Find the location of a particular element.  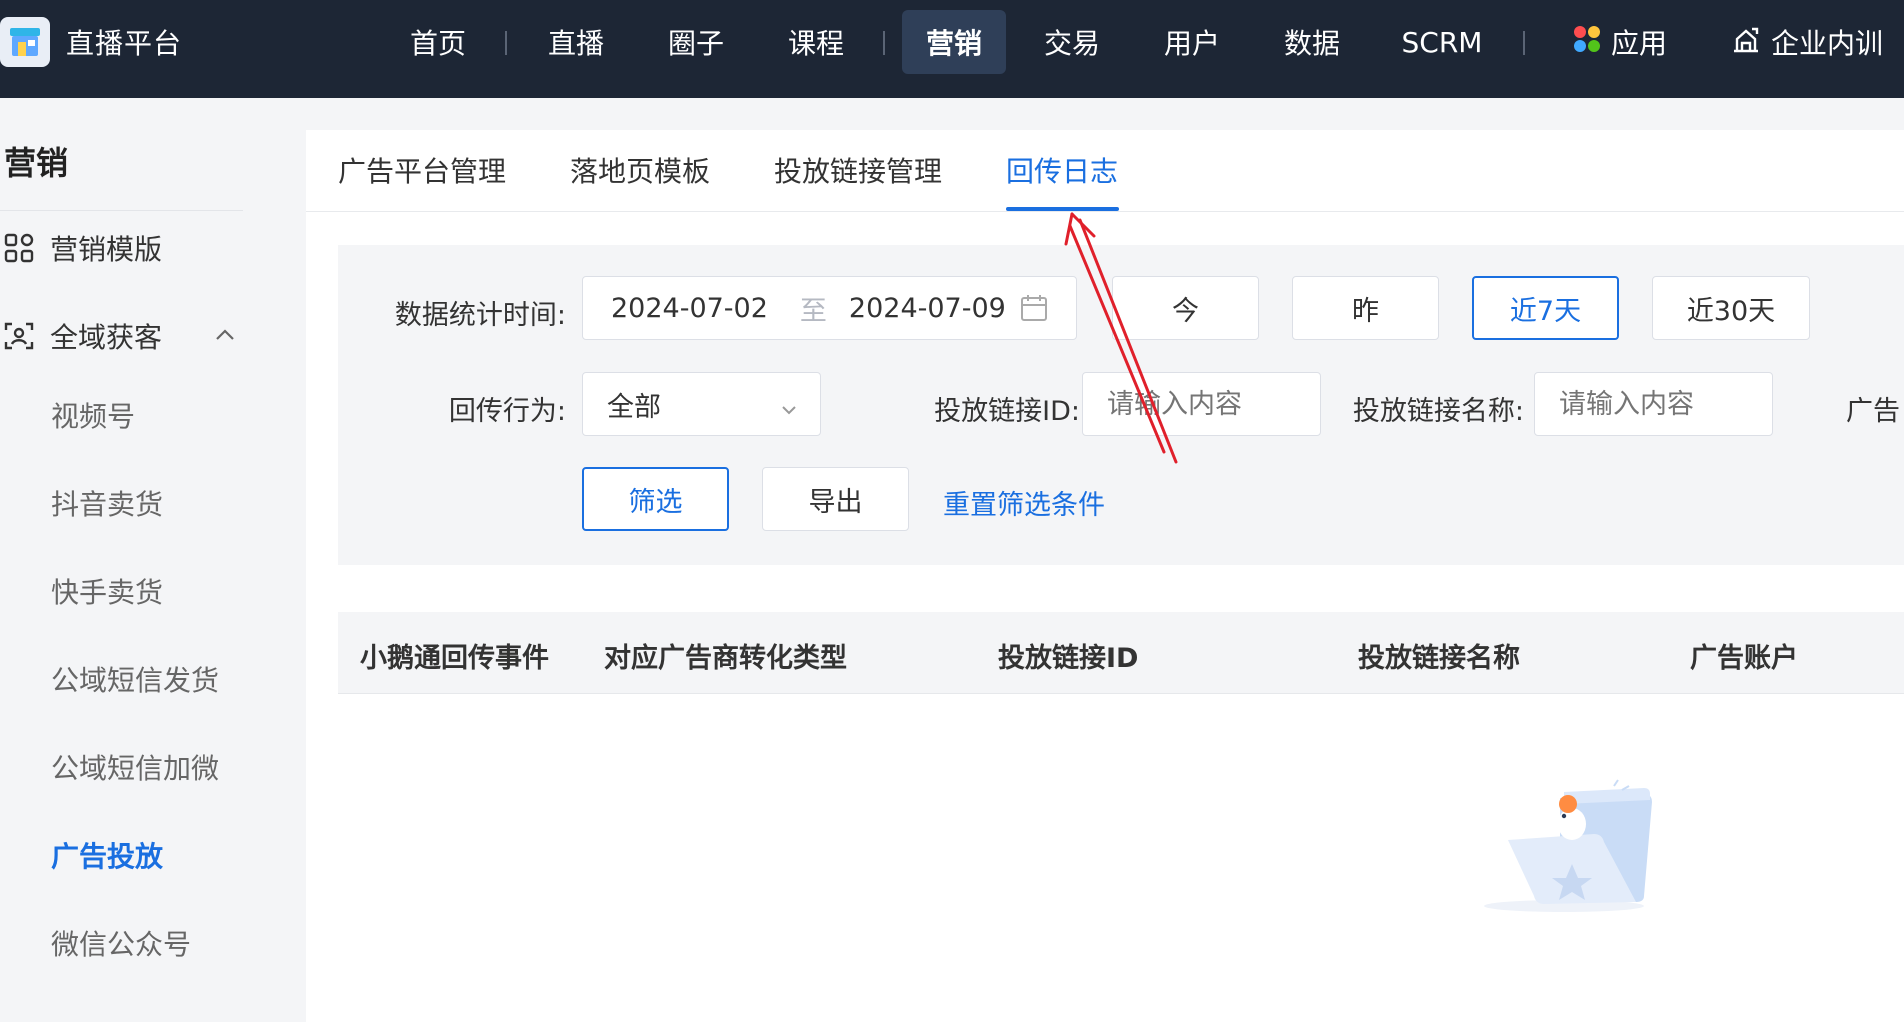

brand-name: 直播平台 is located at coordinates (124, 43).